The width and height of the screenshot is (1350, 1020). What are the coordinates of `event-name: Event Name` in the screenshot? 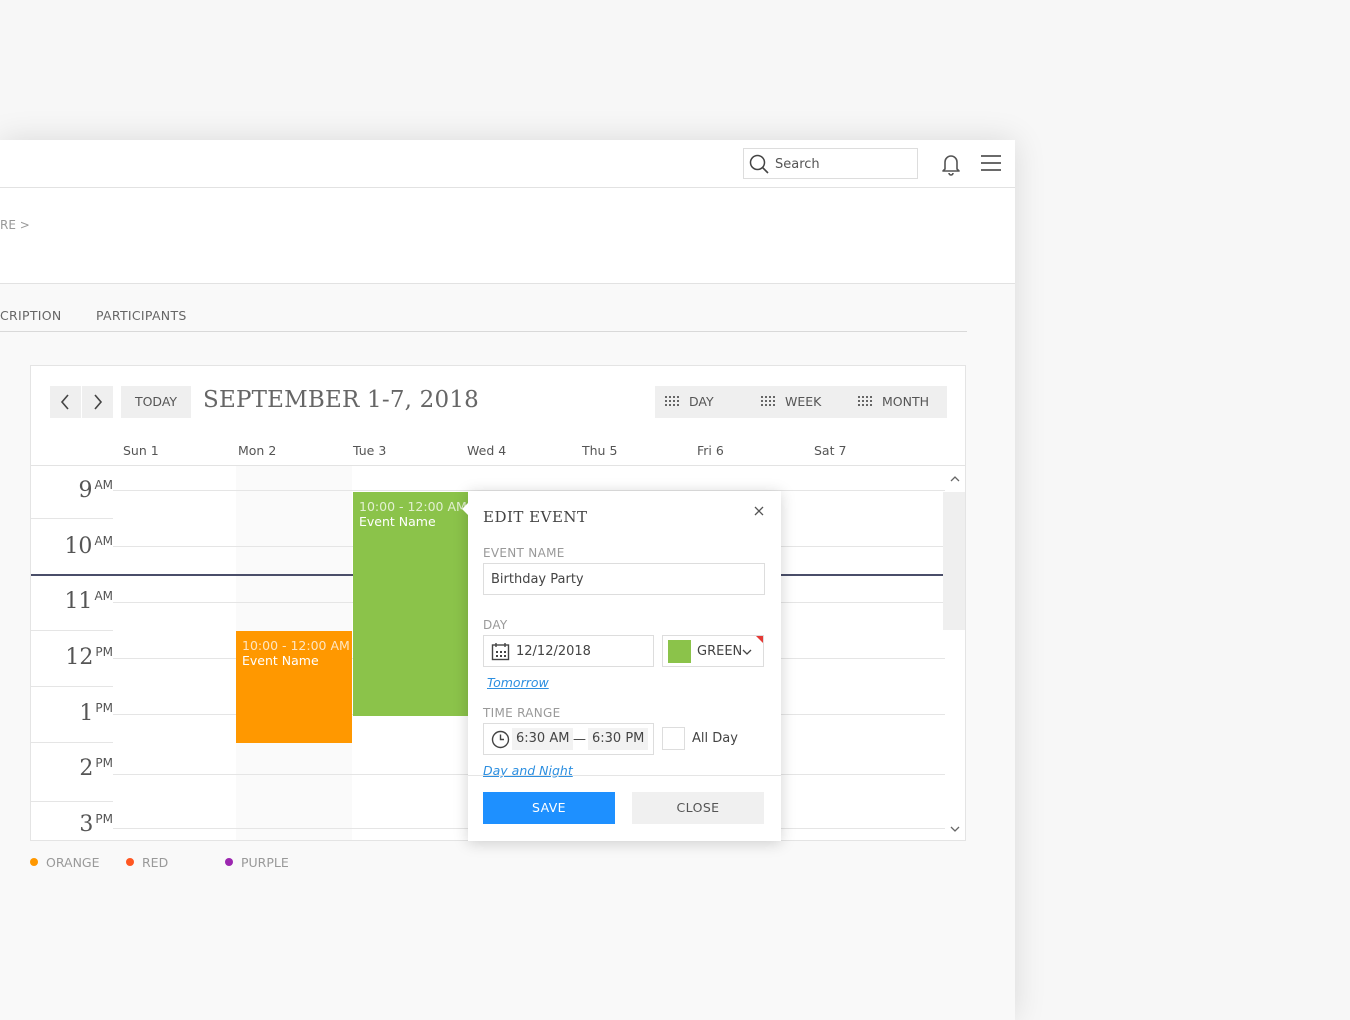 It's located at (397, 521).